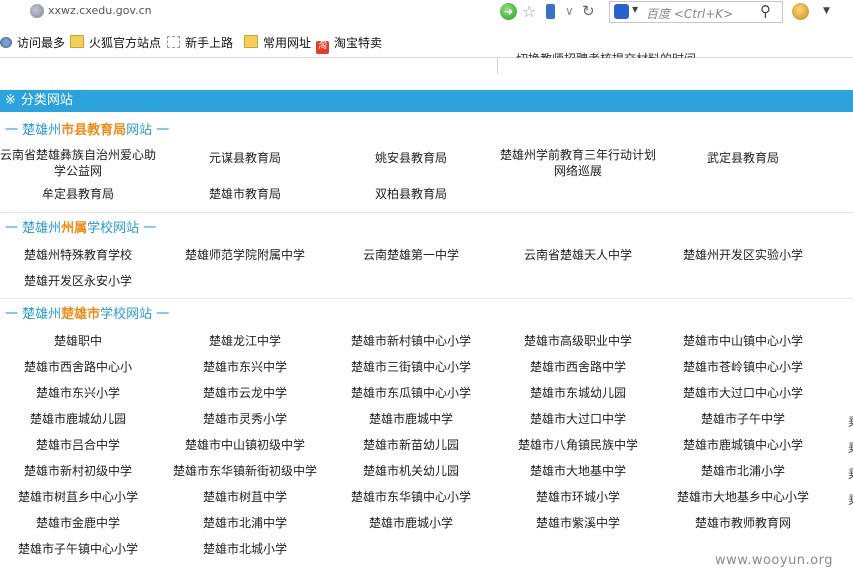 The width and height of the screenshot is (853, 571). What do you see at coordinates (80, 367) in the screenshot?
I see `site-link: 楚雄市西舍路中心小` at bounding box center [80, 367].